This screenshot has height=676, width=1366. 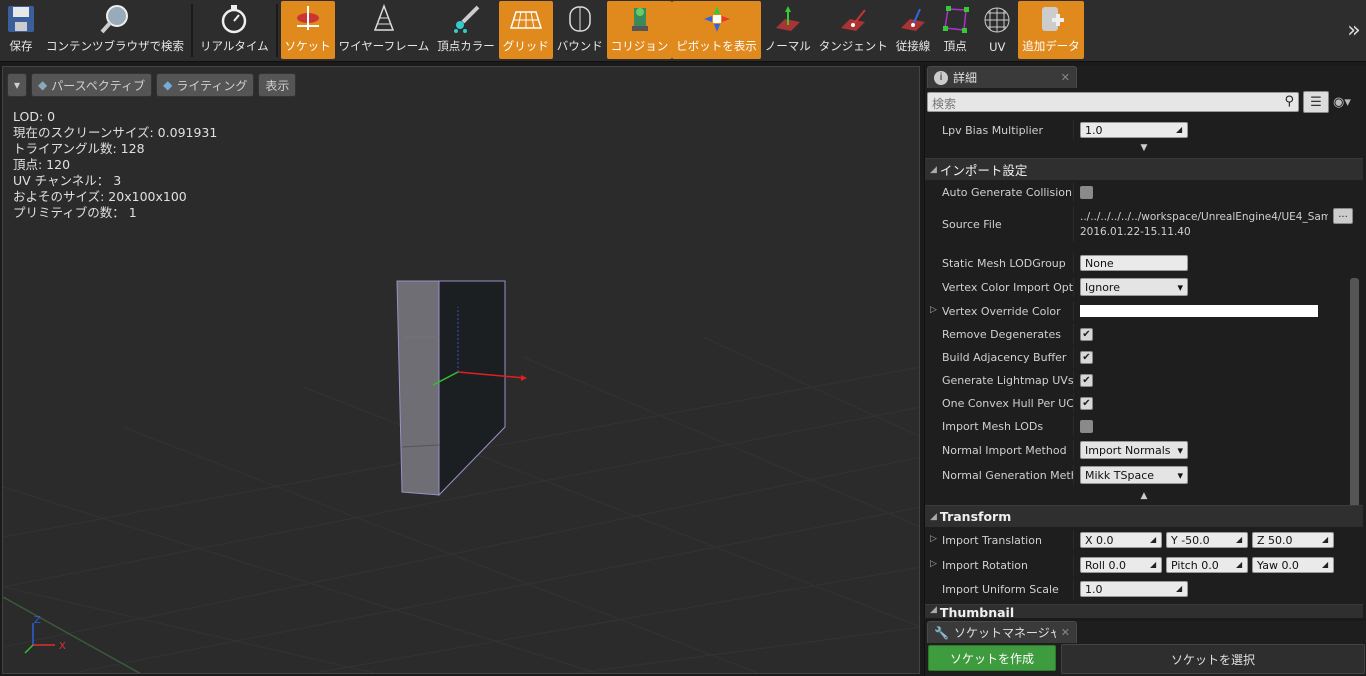 What do you see at coordinates (1051, 30) in the screenshot?
I see `additional-data-button: 追加データ` at bounding box center [1051, 30].